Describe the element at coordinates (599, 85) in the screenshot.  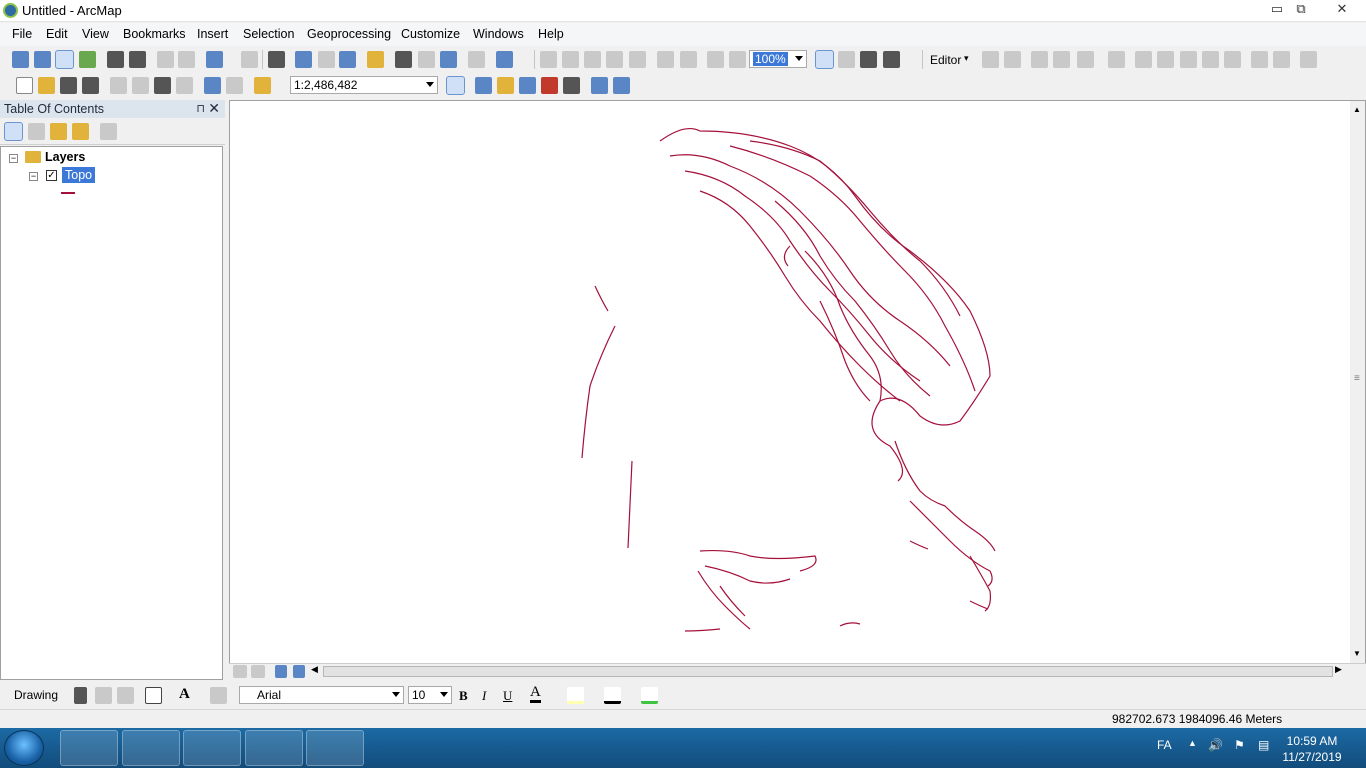
I see `model-builder-icon` at that location.